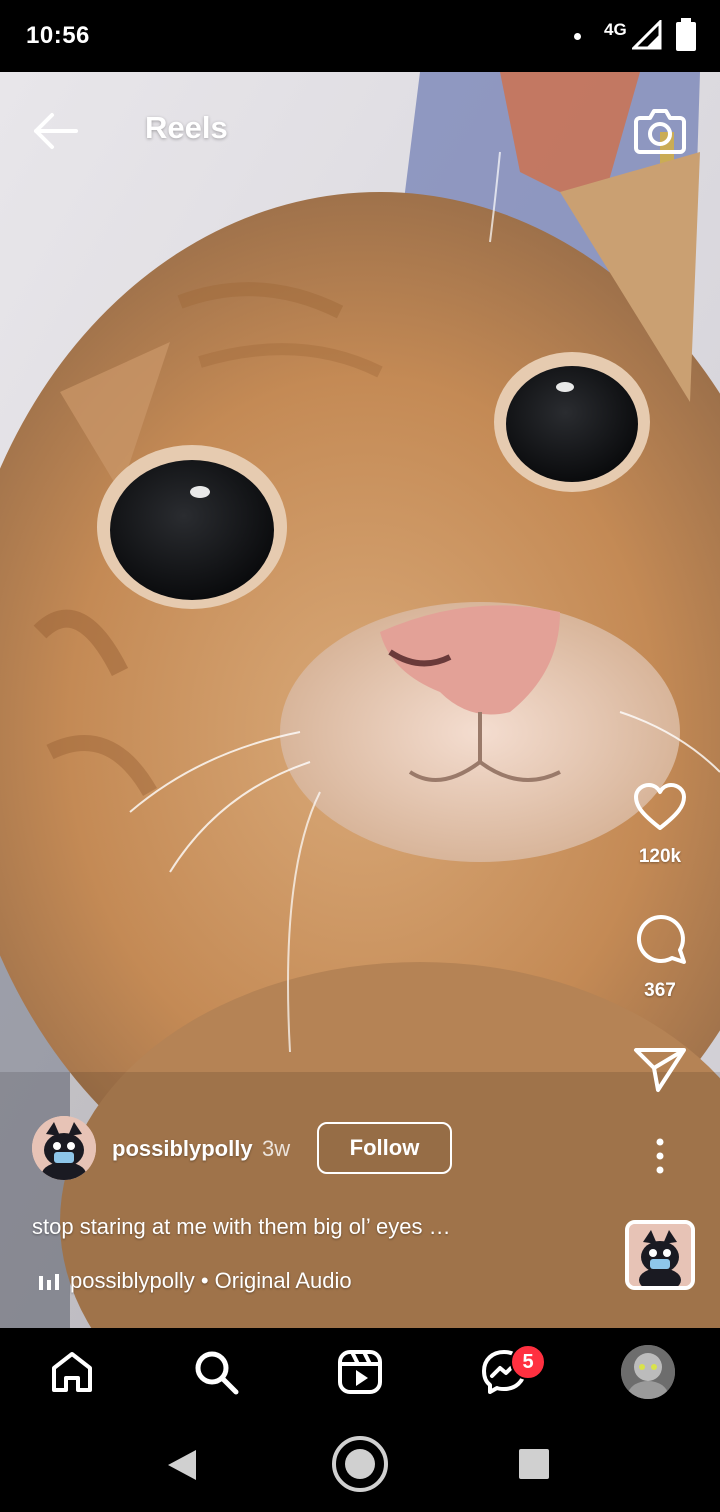 This screenshot has height=1512, width=720. Describe the element at coordinates (49, 1282) in the screenshot. I see `audio-bars-icon` at that location.